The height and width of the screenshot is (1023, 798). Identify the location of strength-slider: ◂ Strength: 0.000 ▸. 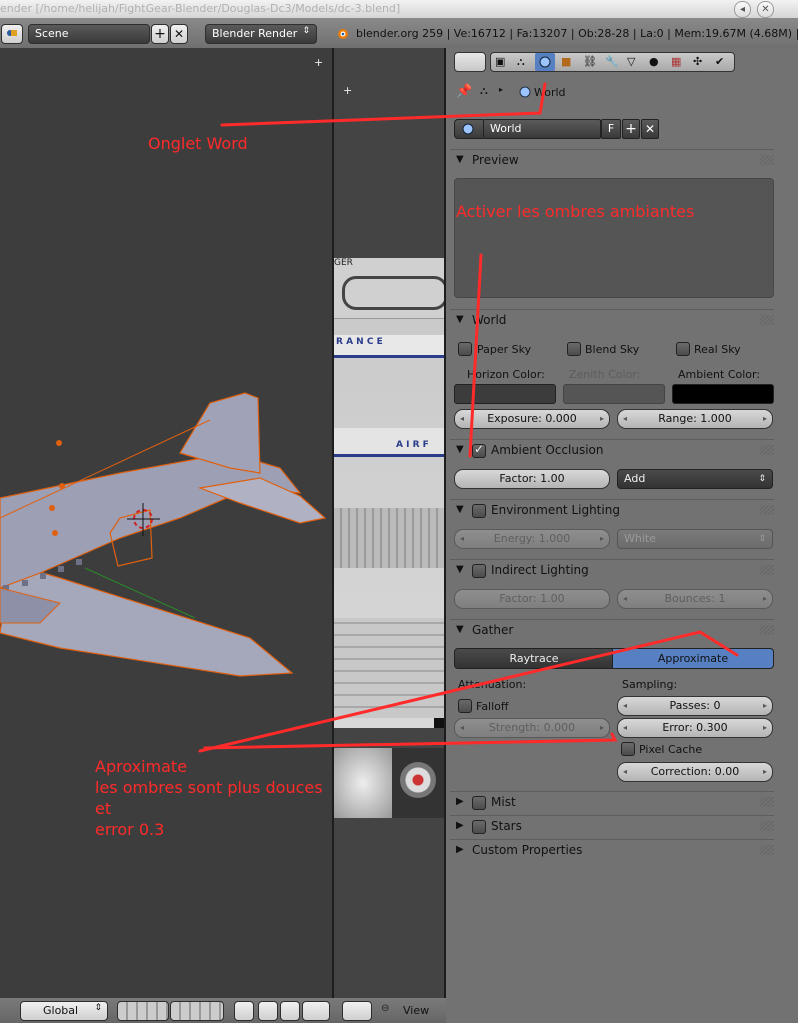
(532, 728).